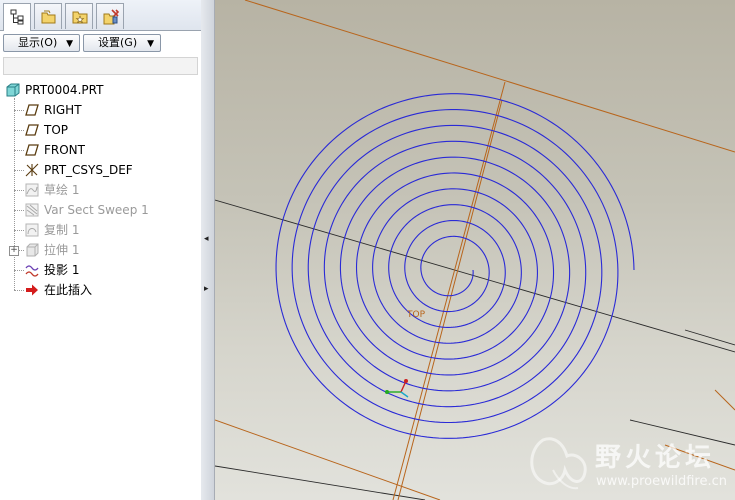 The height and width of the screenshot is (500, 735). I want to click on connections-tab, so click(110, 16).